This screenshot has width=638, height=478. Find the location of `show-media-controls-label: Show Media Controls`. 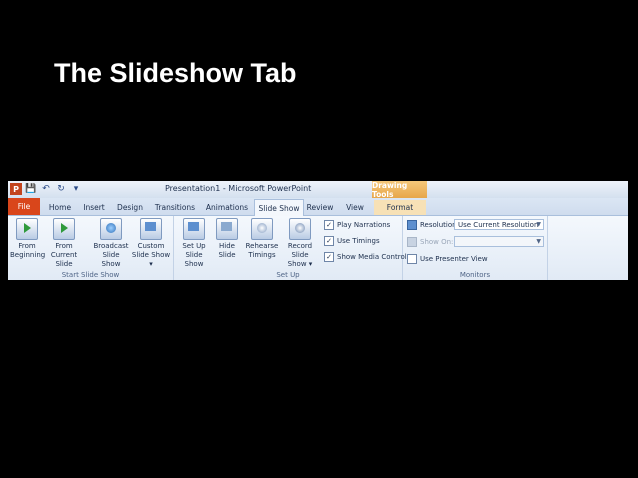

show-media-controls-label: Show Media Controls is located at coordinates (374, 257).